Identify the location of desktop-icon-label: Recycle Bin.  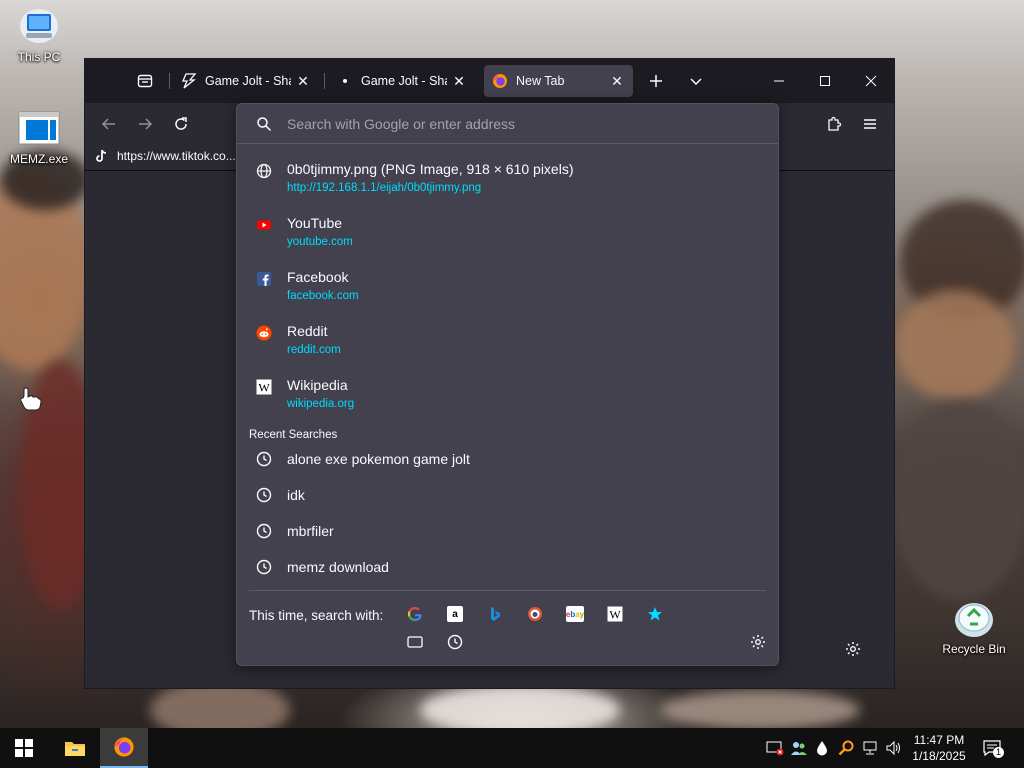
(974, 649).